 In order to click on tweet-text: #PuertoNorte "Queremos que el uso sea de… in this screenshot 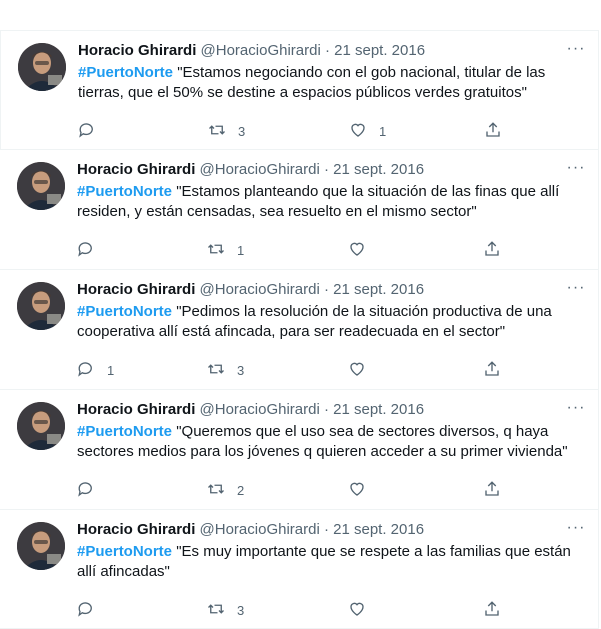, I will do `click(330, 442)`.